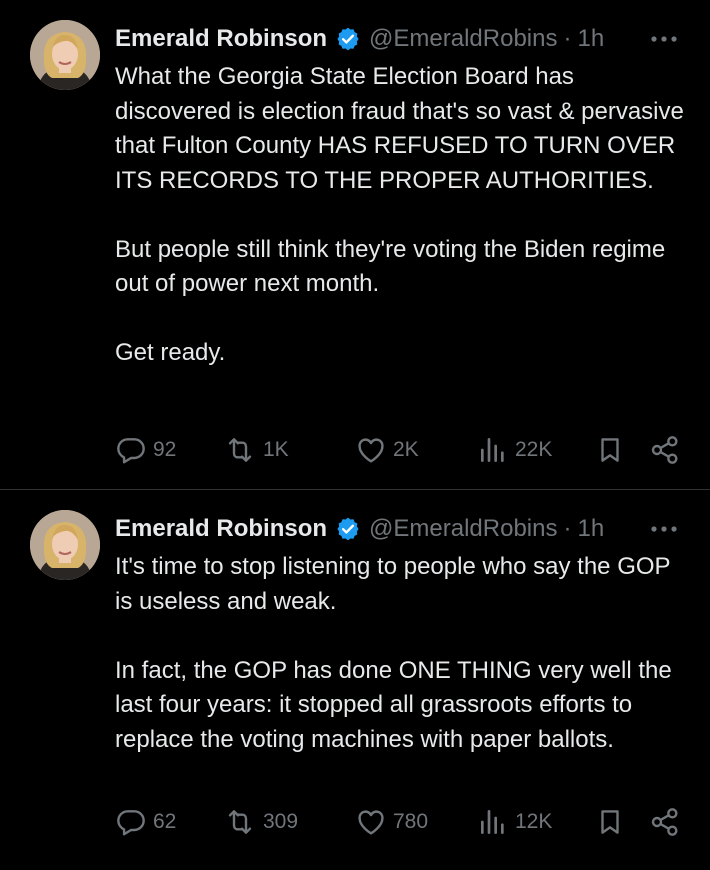  I want to click on repost-button: 309, so click(260, 822).